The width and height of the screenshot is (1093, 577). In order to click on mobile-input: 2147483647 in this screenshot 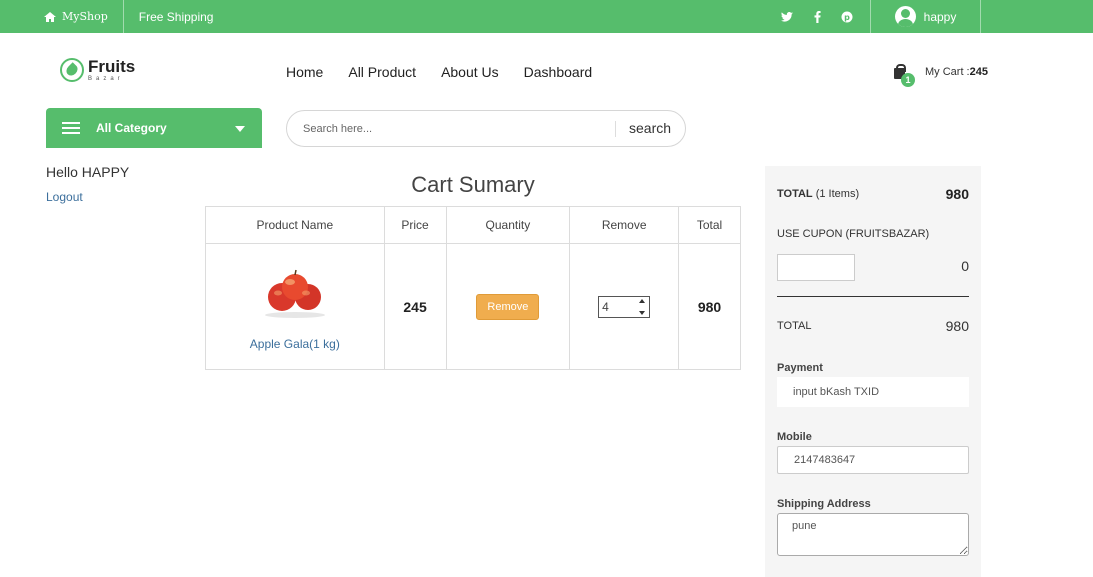, I will do `click(873, 460)`.